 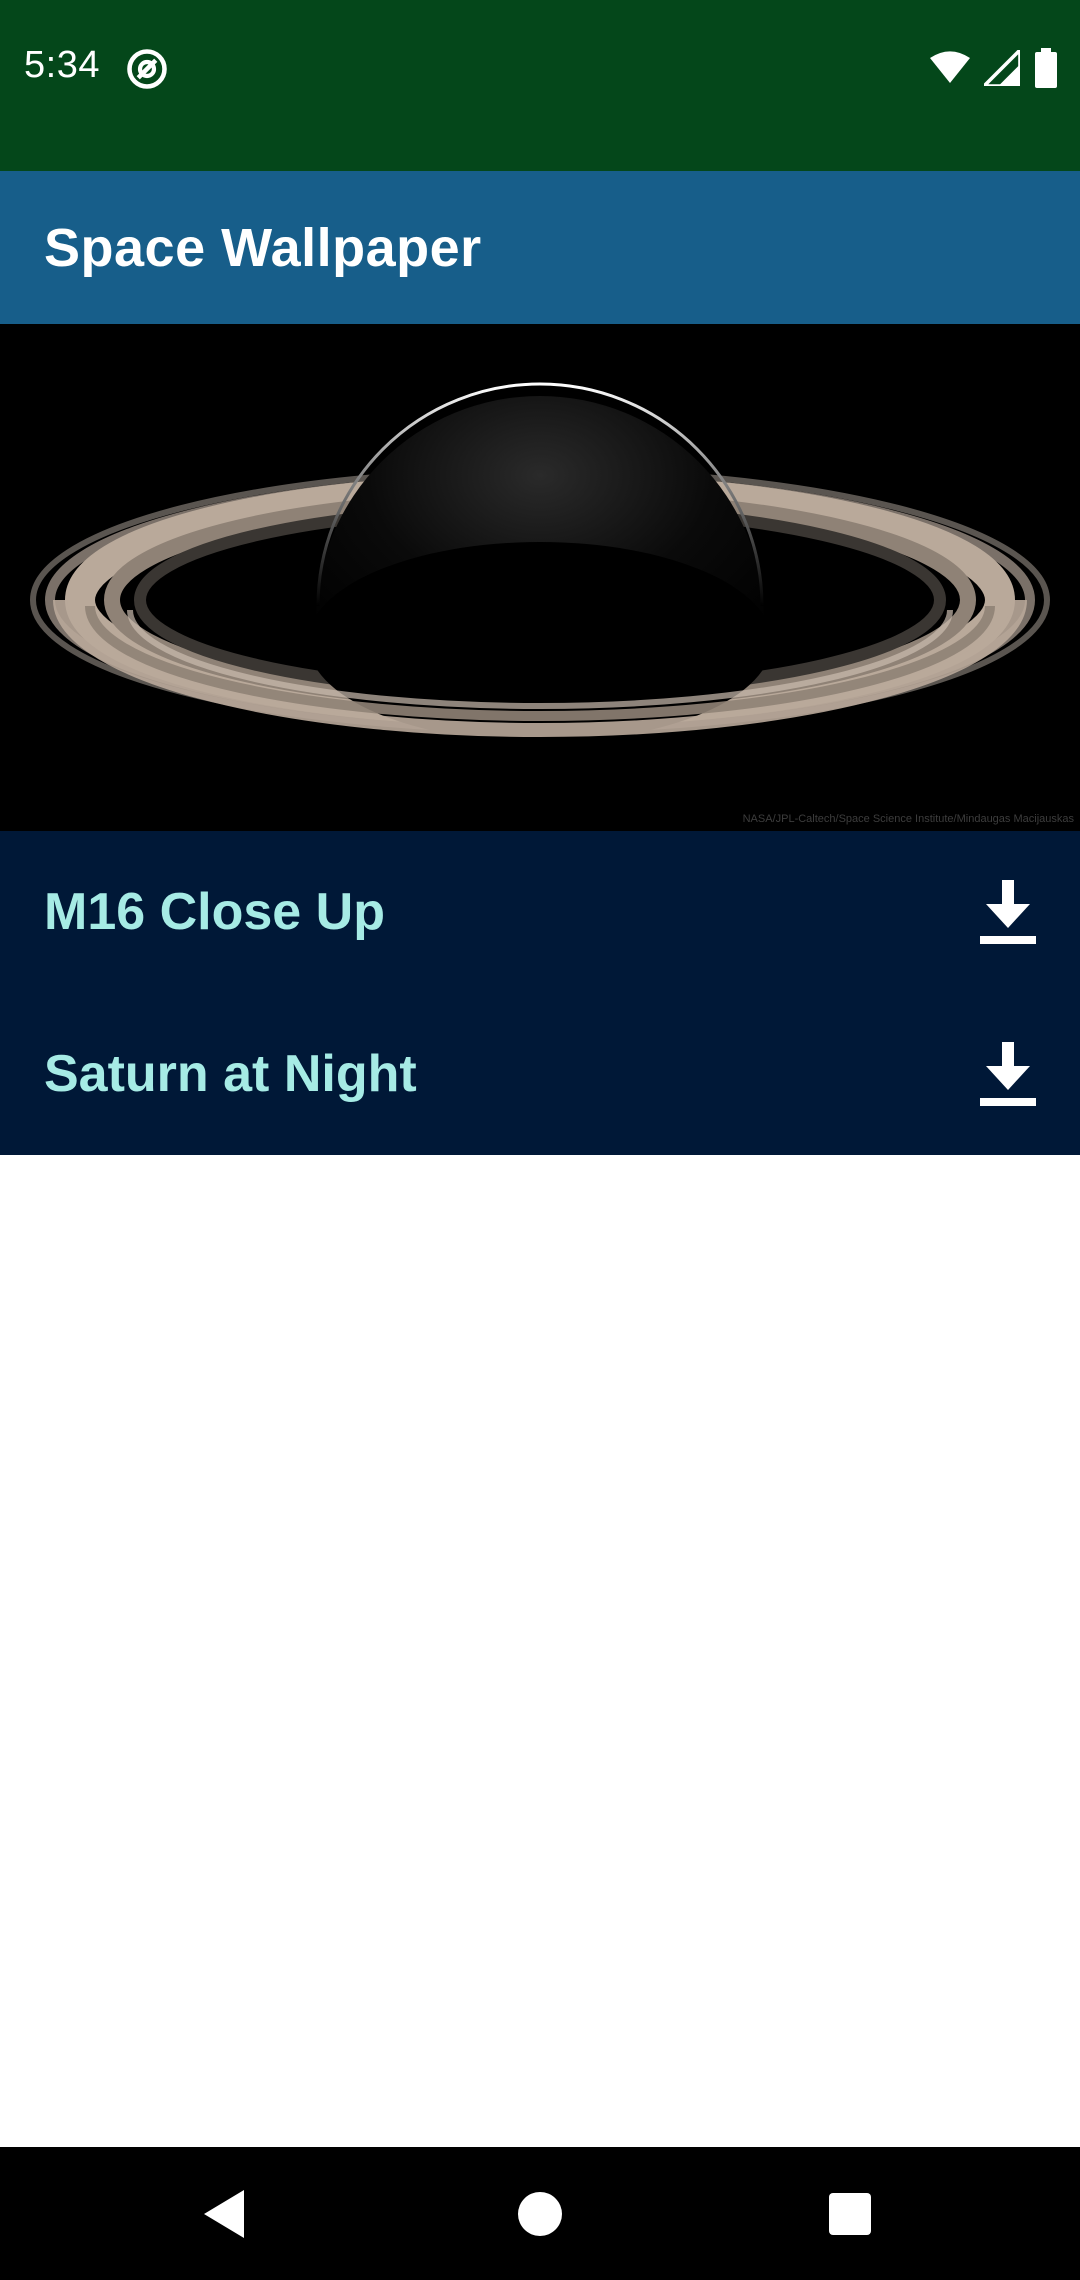 I want to click on recents-icon, so click(x=850, y=2213).